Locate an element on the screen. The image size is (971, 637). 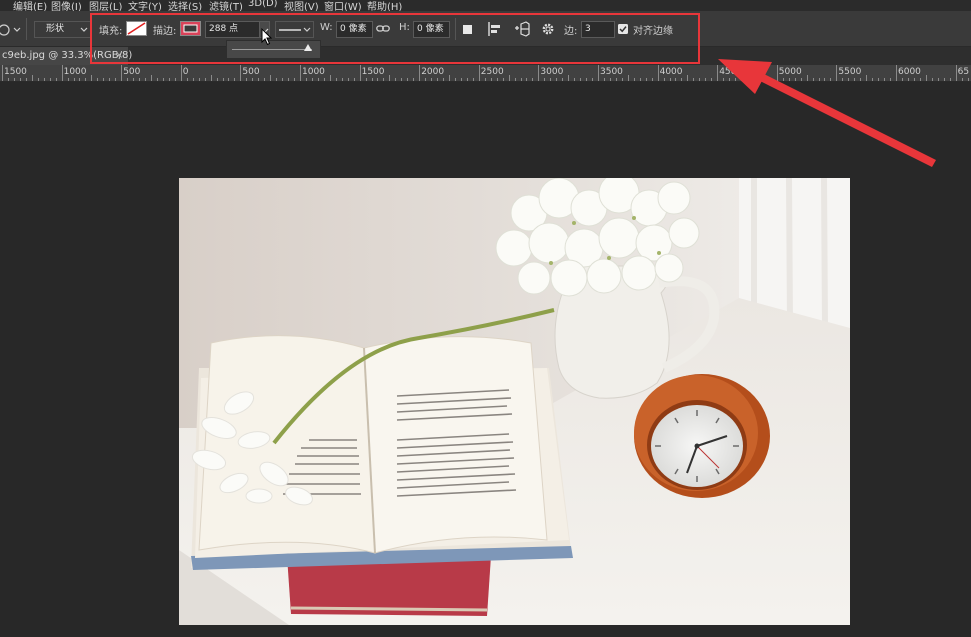
ruler-label: 3000 is located at coordinates (552, 72).